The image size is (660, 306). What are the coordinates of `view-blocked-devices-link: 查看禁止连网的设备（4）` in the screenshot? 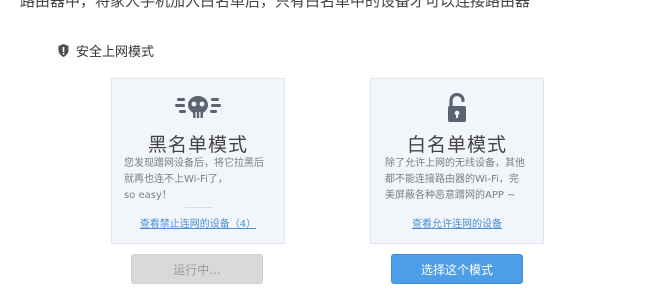 It's located at (198, 222).